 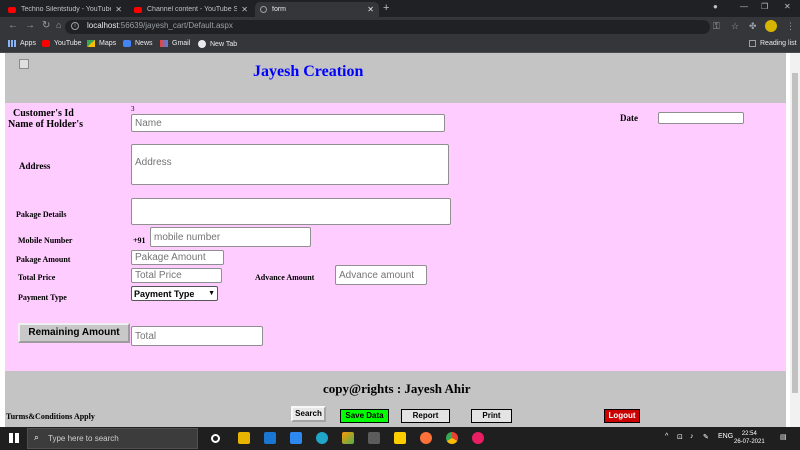 I want to click on customer-id-value: 3, so click(x=133, y=109).